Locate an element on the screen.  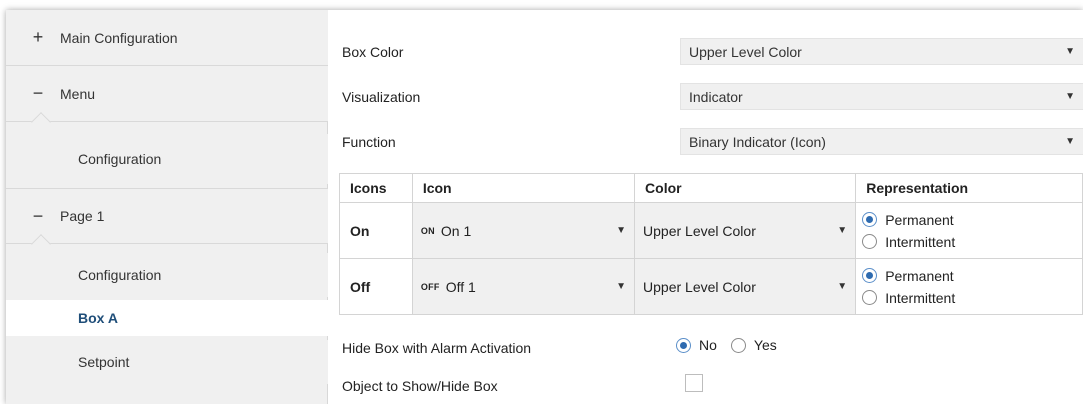
on-representation: Permanent Intermittent is located at coordinates (969, 230).